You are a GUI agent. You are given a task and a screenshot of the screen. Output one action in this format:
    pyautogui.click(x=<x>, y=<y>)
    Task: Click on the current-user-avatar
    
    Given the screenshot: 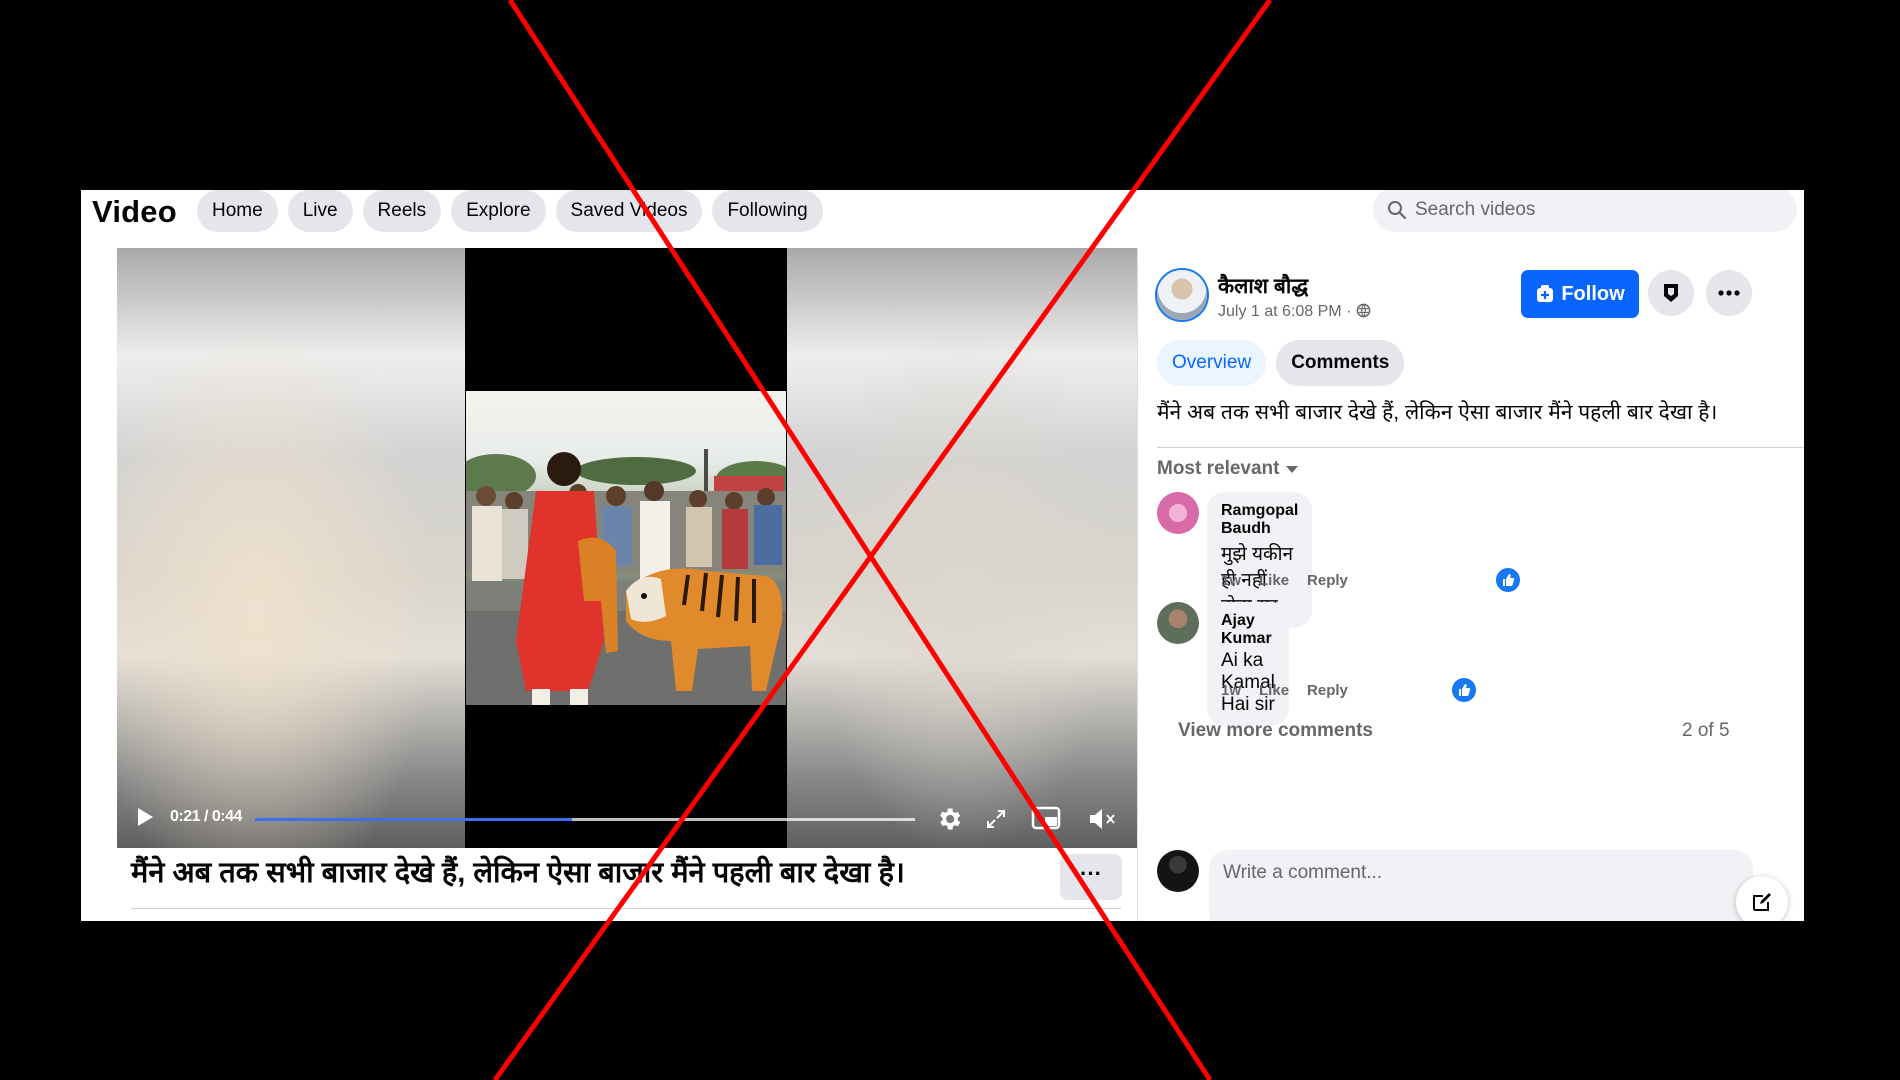 What is the action you would take?
    pyautogui.click(x=1178, y=871)
    